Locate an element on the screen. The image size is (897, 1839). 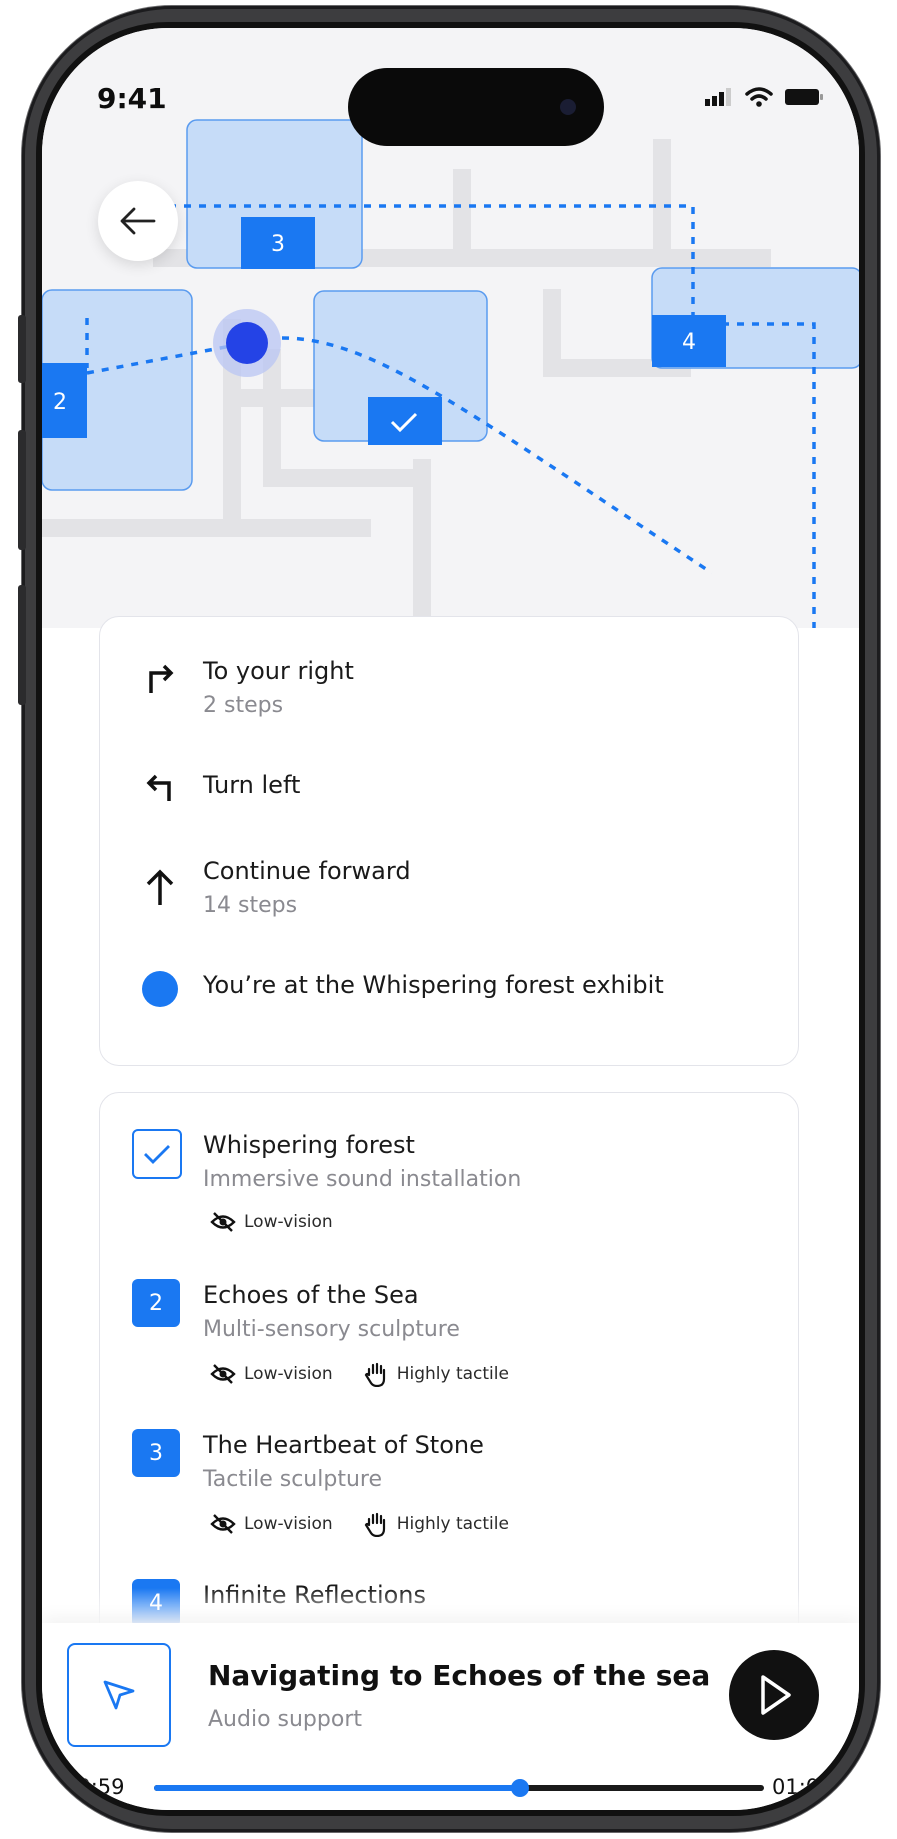
exhibit-tags: Low-vision is located at coordinates (271, 1222).